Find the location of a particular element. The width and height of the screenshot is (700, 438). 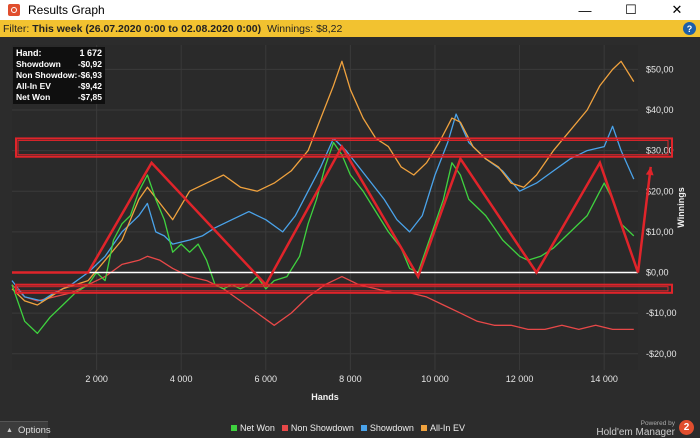

legend-item-all-in-ev: All-In EV is located at coordinates (442, 428).